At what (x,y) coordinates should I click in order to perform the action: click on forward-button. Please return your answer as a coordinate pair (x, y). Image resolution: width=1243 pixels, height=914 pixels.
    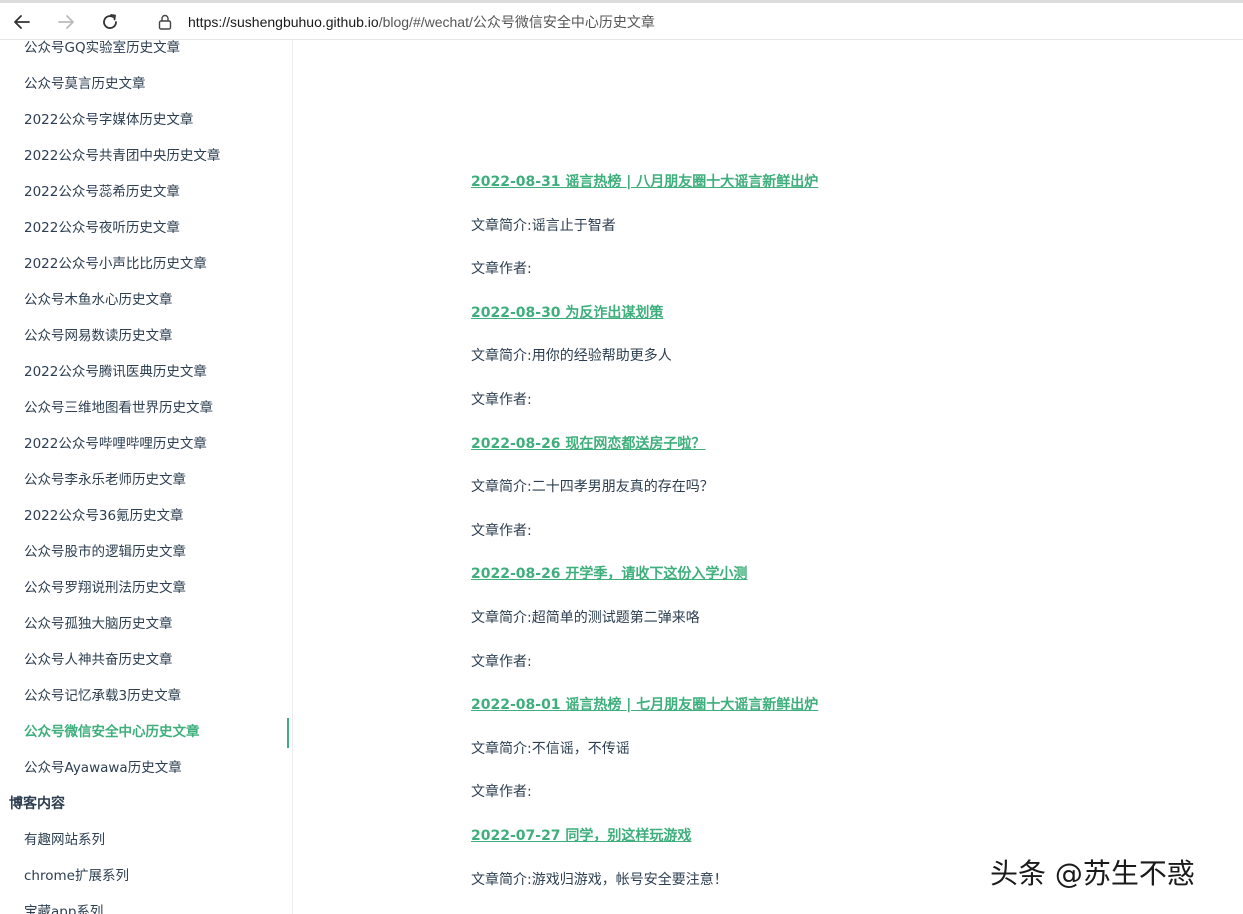
    Looking at the image, I should click on (66, 22).